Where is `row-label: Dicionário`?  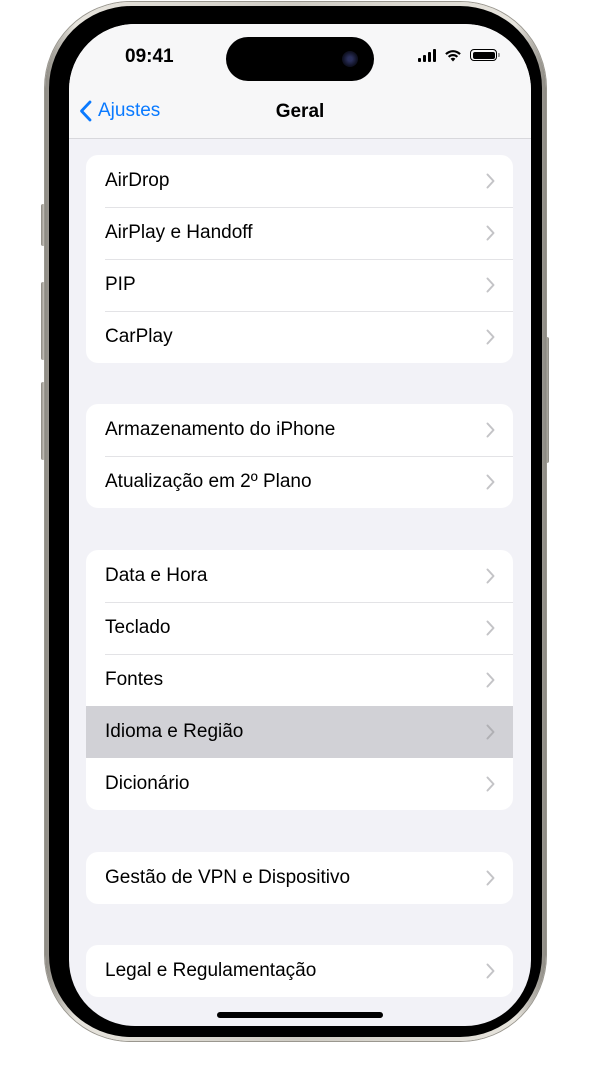
row-label: Dicionário is located at coordinates (147, 783).